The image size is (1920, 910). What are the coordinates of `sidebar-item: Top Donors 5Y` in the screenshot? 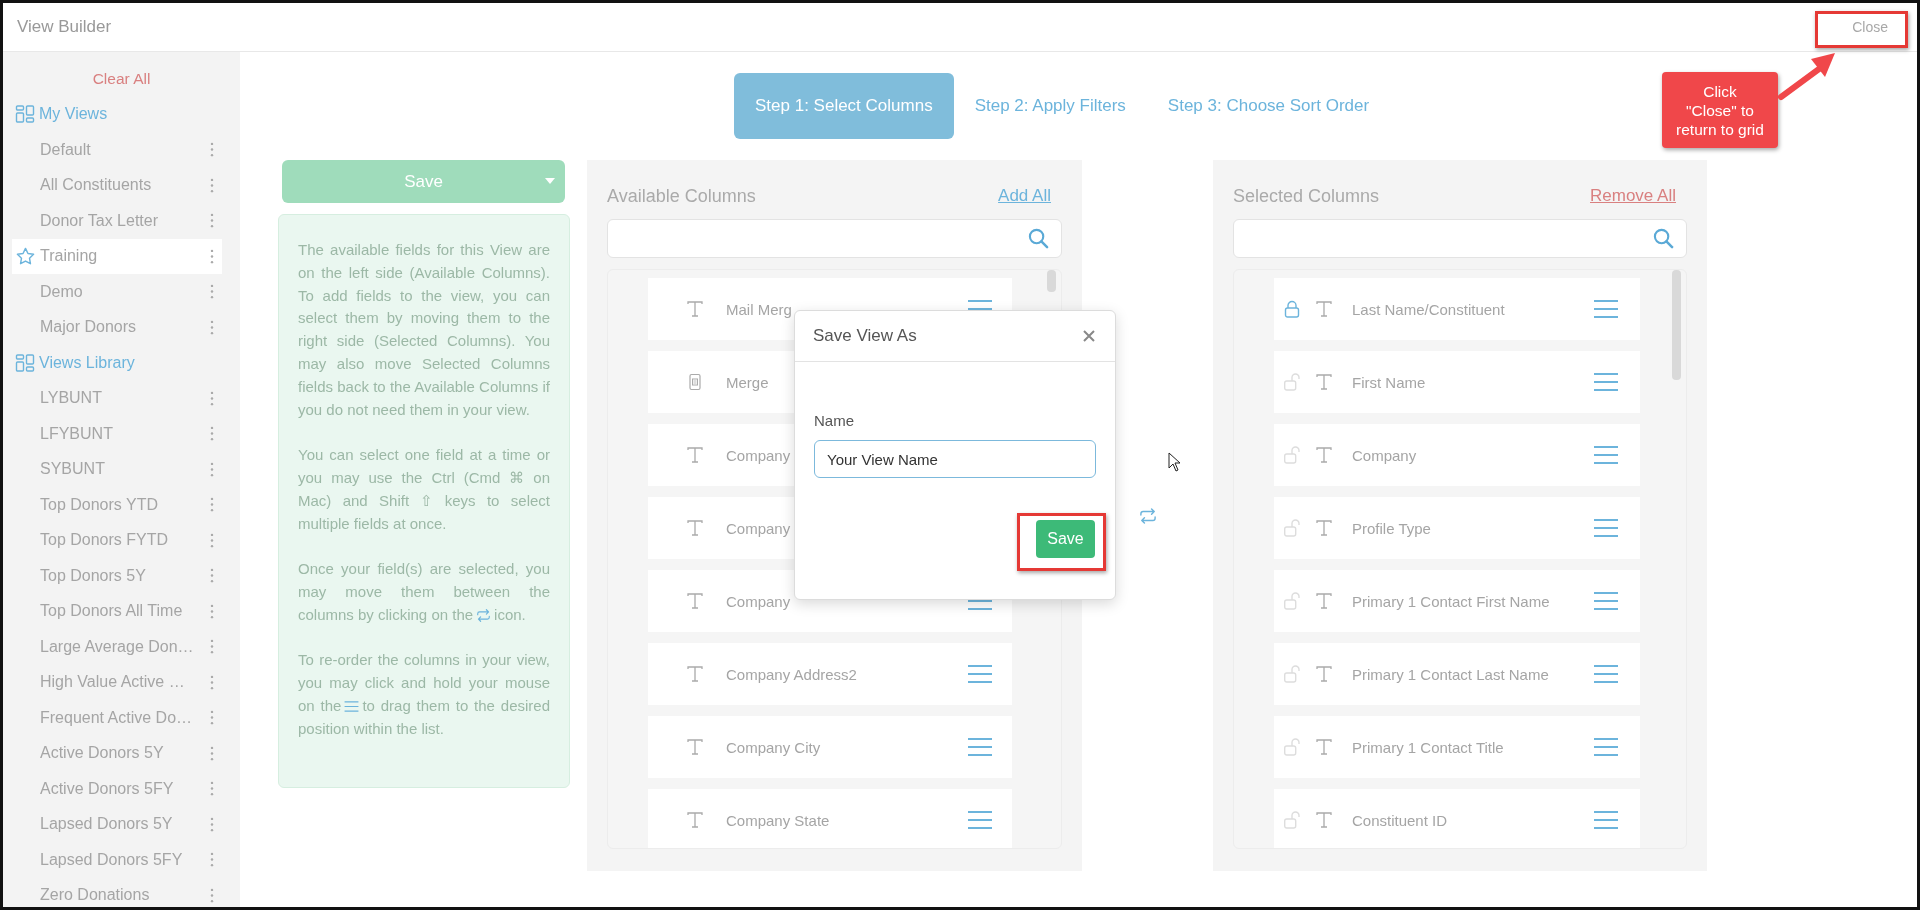 It's located at (117, 576).